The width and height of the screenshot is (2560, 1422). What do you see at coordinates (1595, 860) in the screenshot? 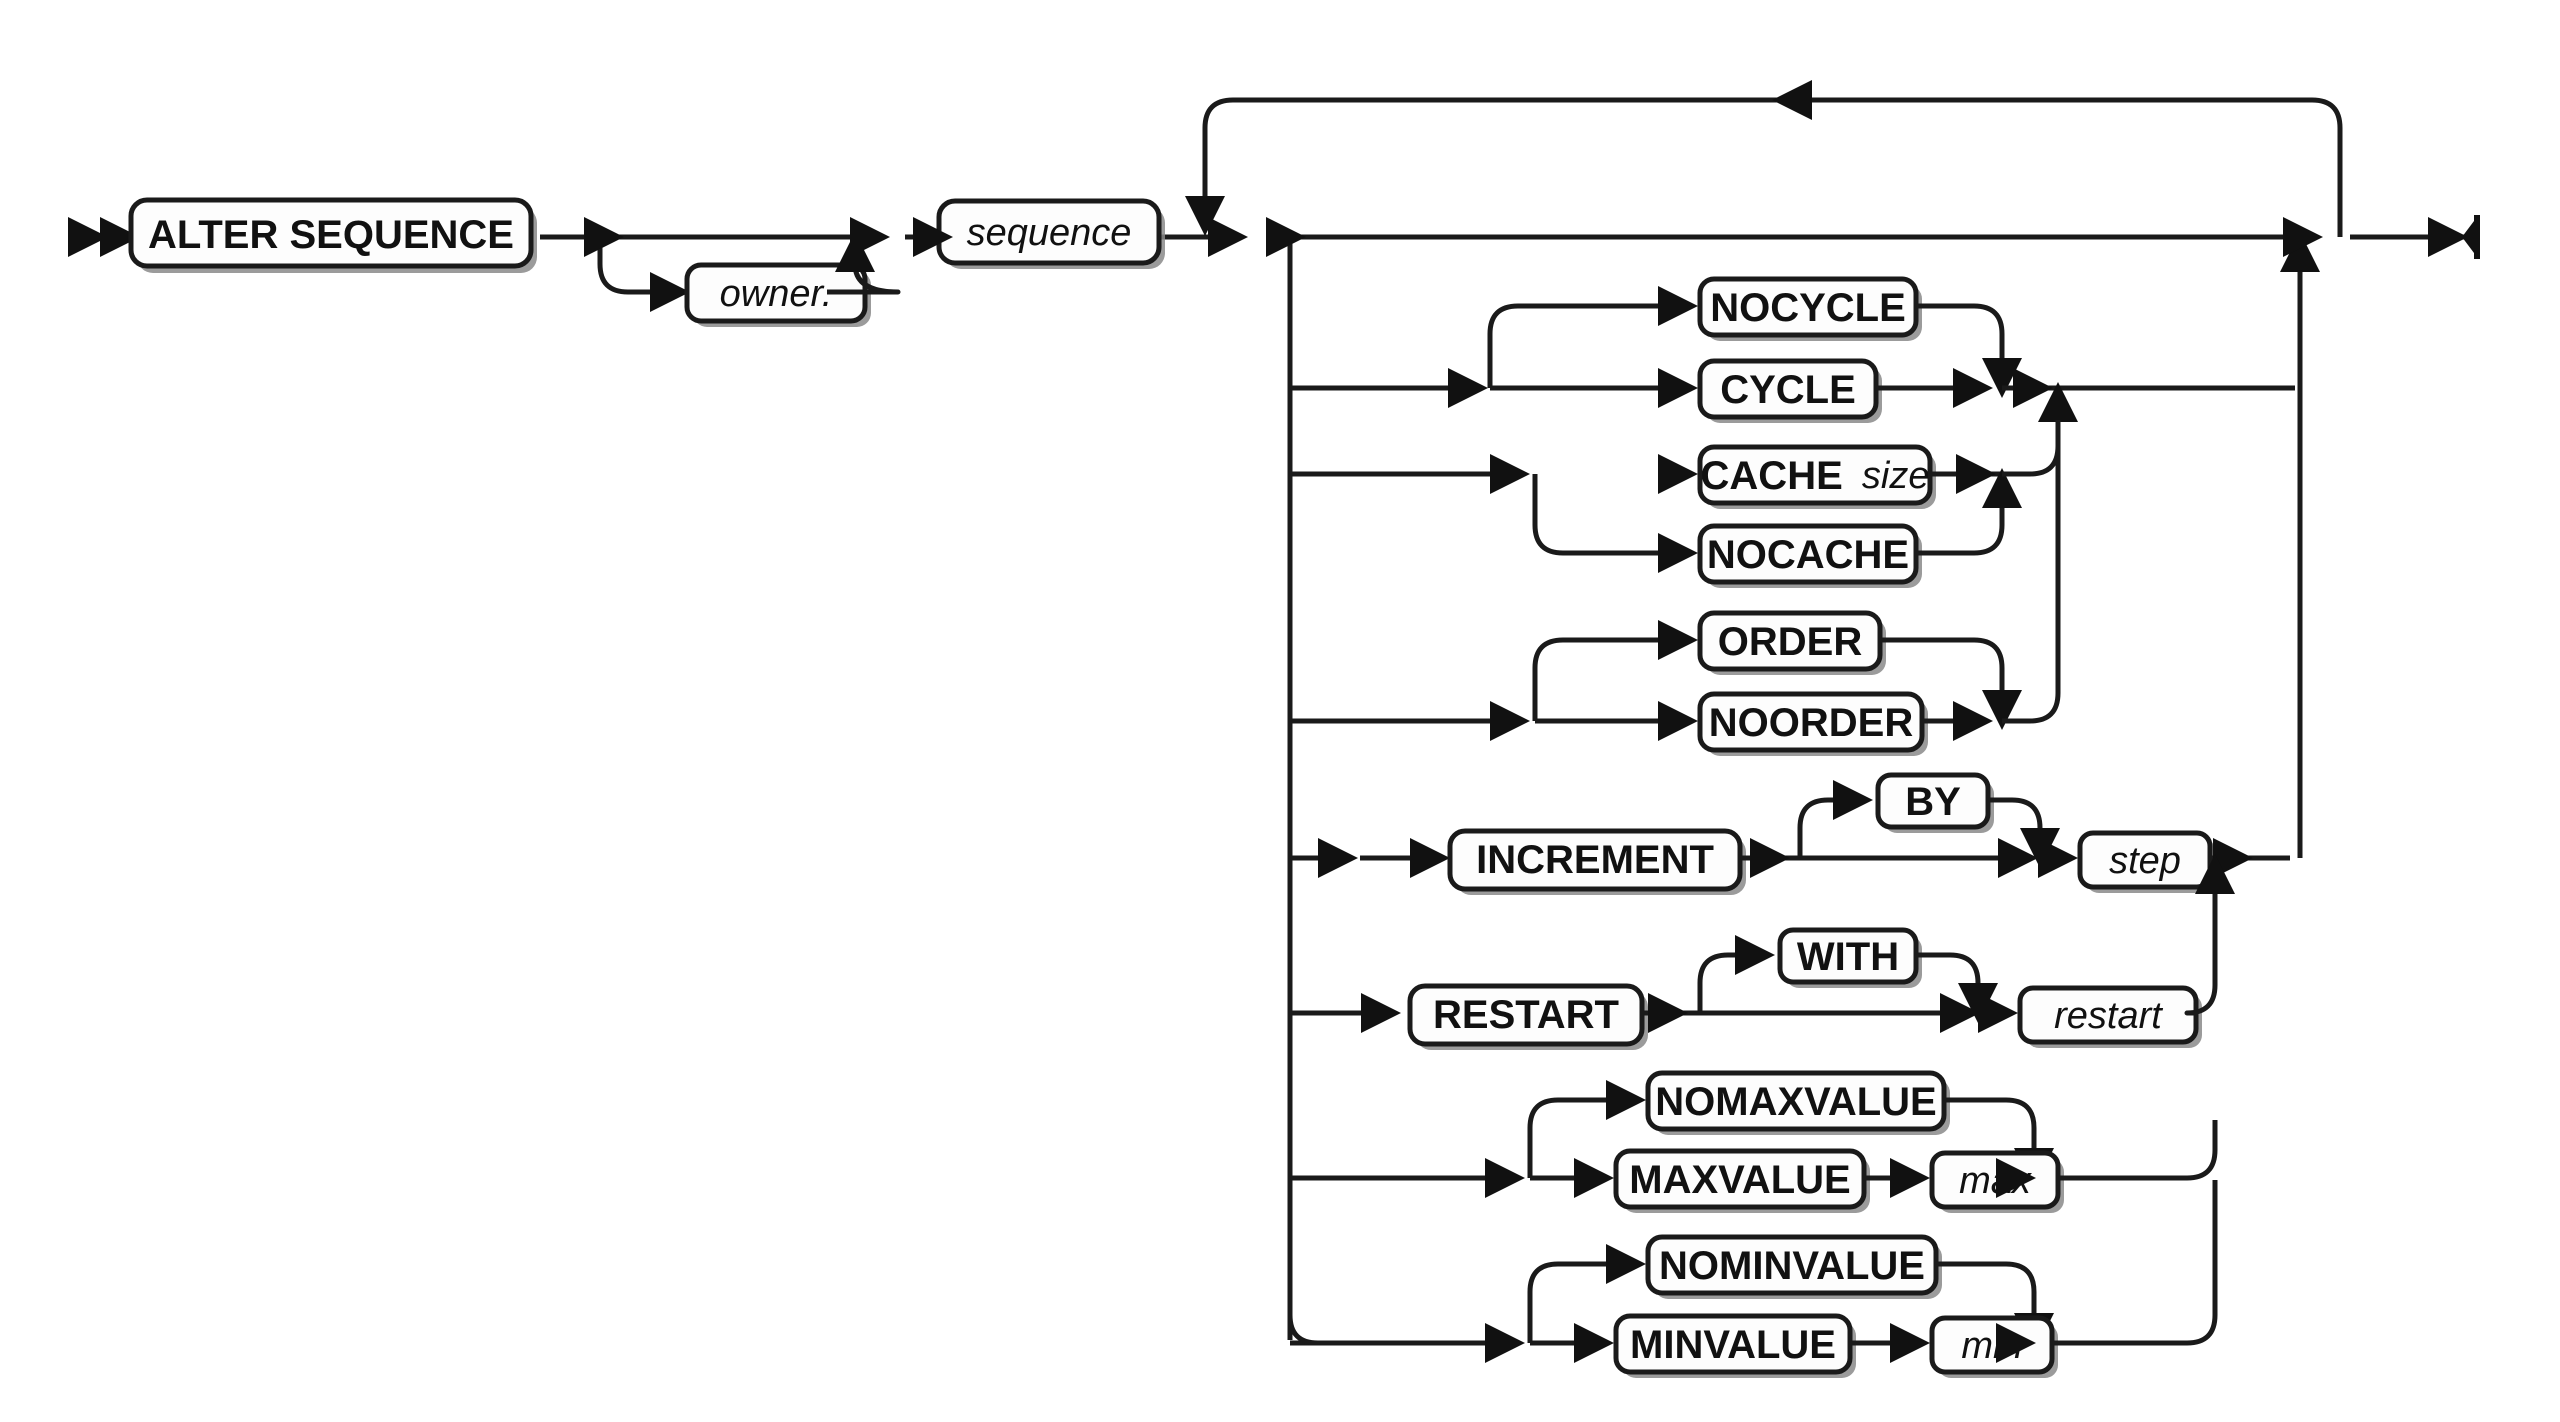
I see `node-label-increment: INCREMENT` at bounding box center [1595, 860].